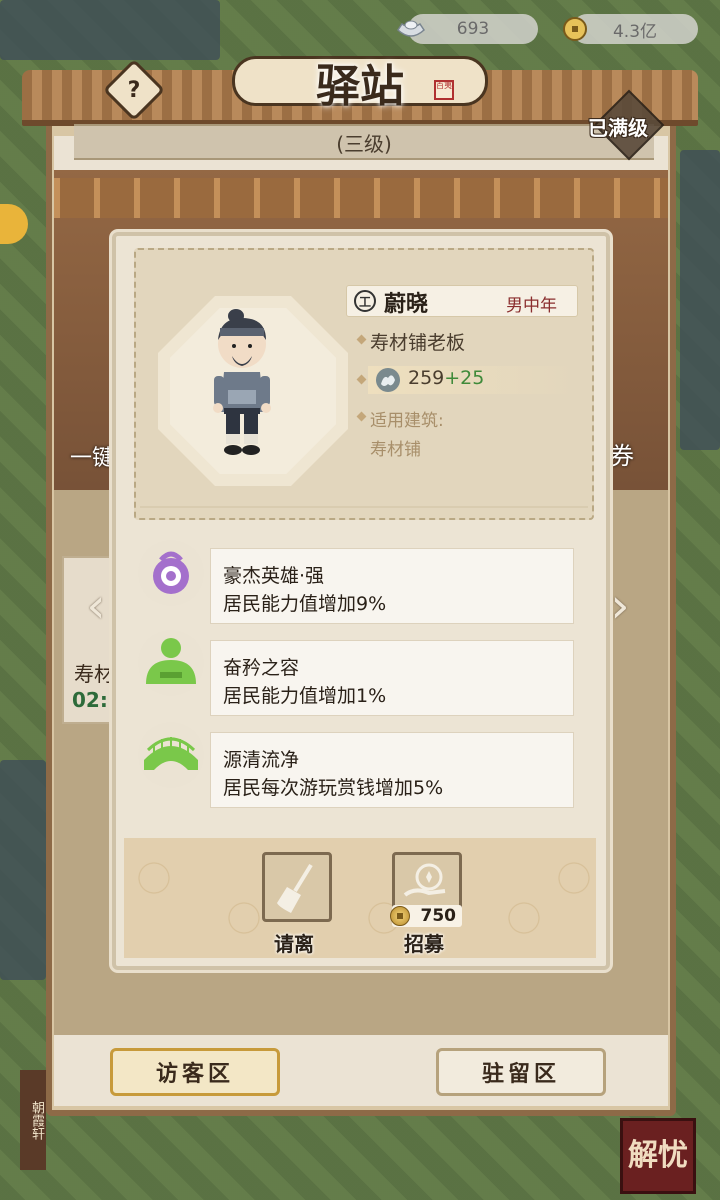 The image size is (720, 1200). I want to click on ability-base: 259, so click(426, 378).